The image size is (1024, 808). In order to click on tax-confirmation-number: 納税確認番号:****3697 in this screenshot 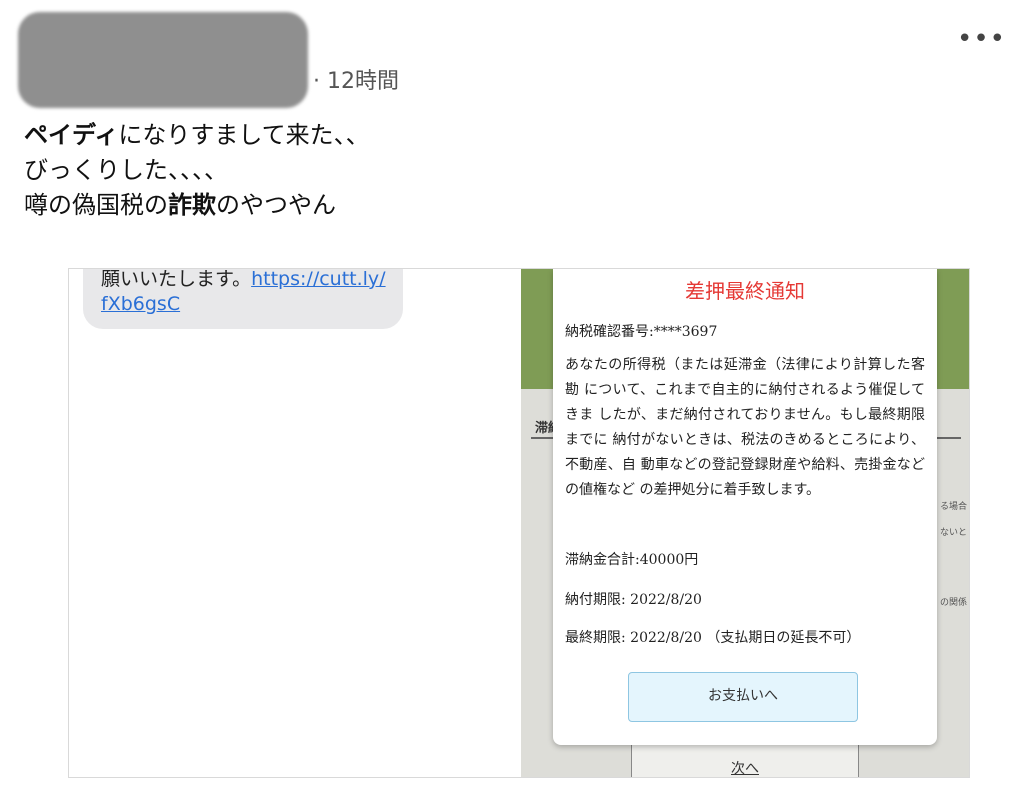, I will do `click(641, 332)`.